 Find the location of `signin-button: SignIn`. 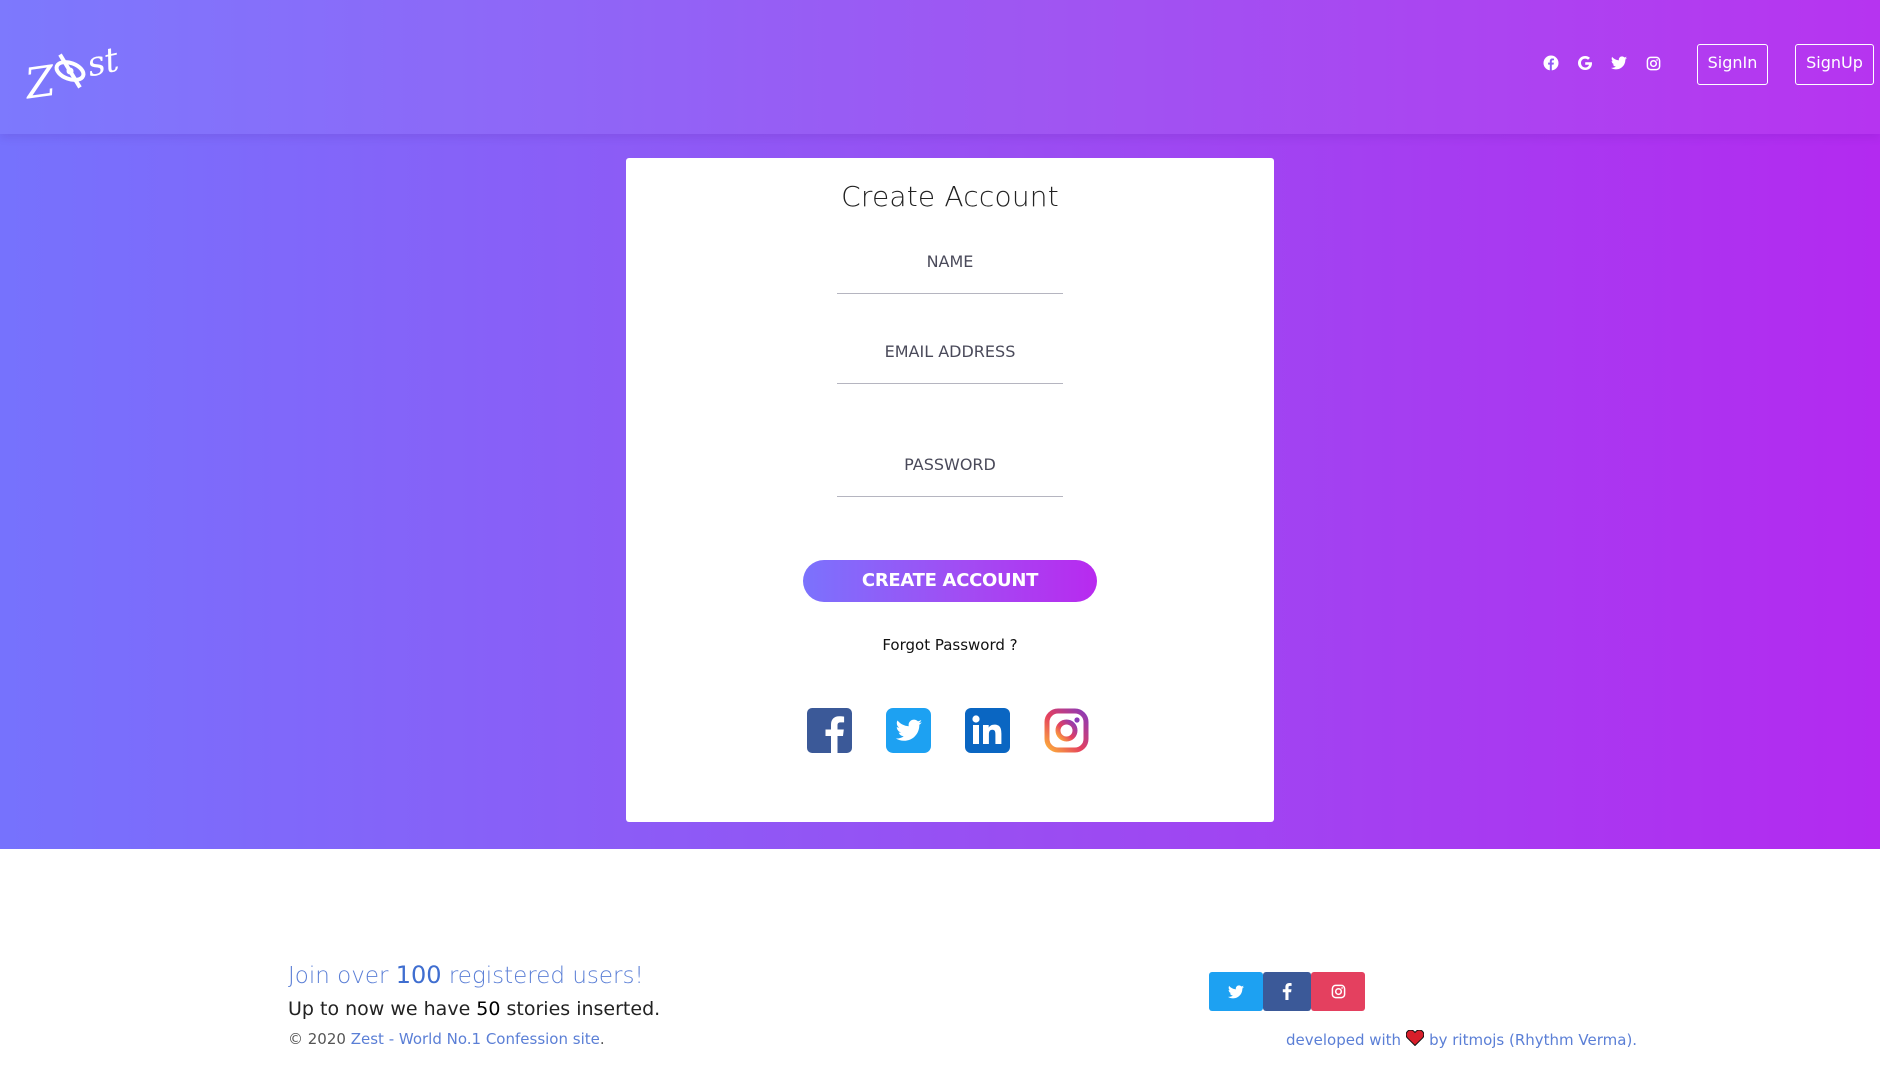

signin-button: SignIn is located at coordinates (1732, 64).